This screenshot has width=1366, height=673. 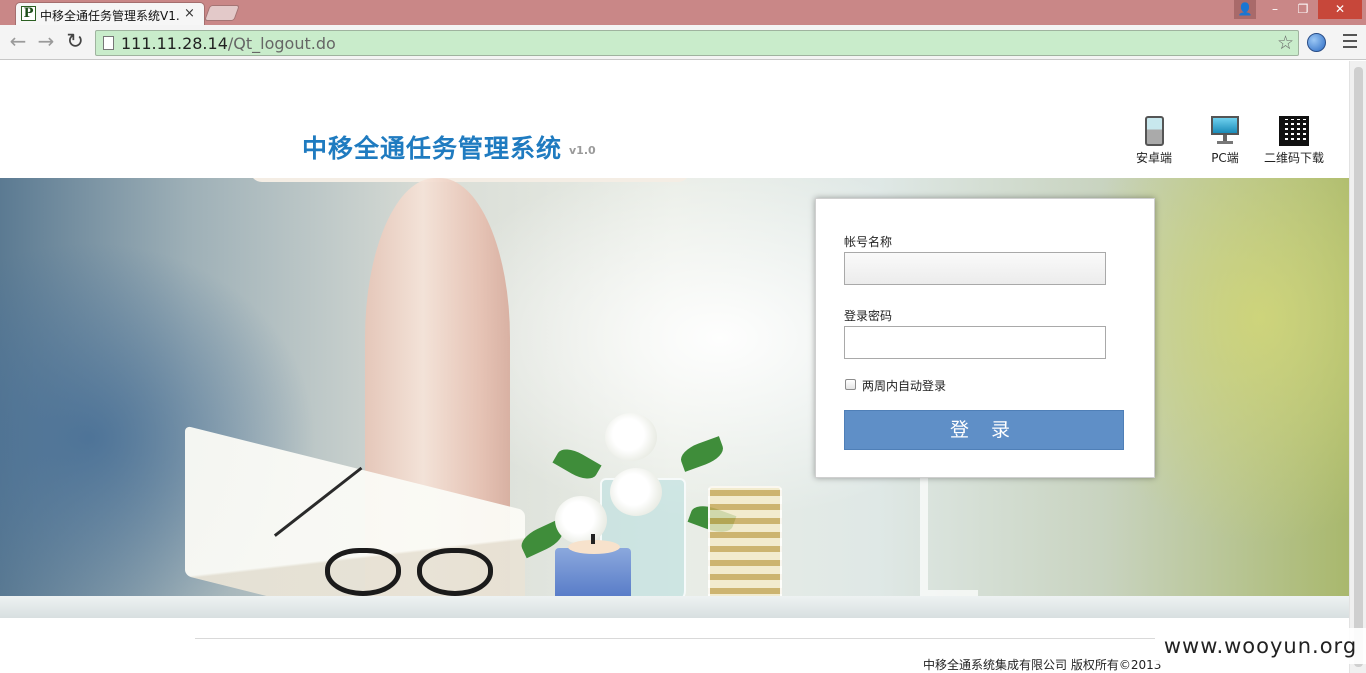 I want to click on url-path: /Qt_logout.do, so click(x=281, y=43).